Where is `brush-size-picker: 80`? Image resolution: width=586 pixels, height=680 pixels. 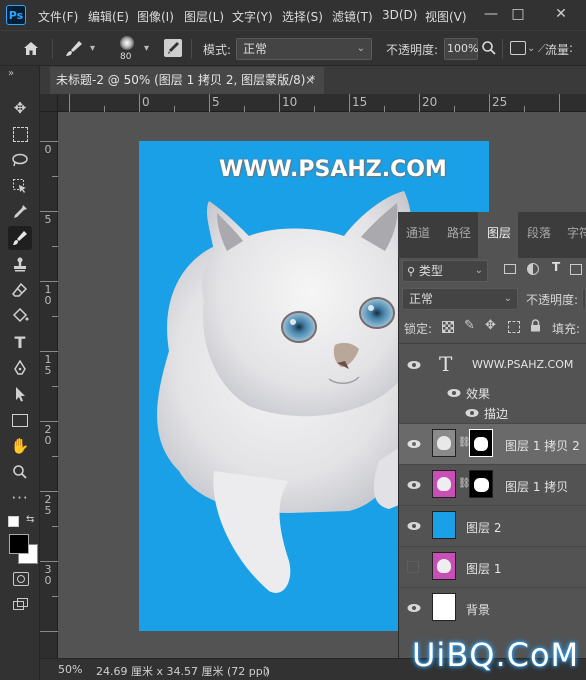
brush-size-picker: 80 is located at coordinates (127, 48).